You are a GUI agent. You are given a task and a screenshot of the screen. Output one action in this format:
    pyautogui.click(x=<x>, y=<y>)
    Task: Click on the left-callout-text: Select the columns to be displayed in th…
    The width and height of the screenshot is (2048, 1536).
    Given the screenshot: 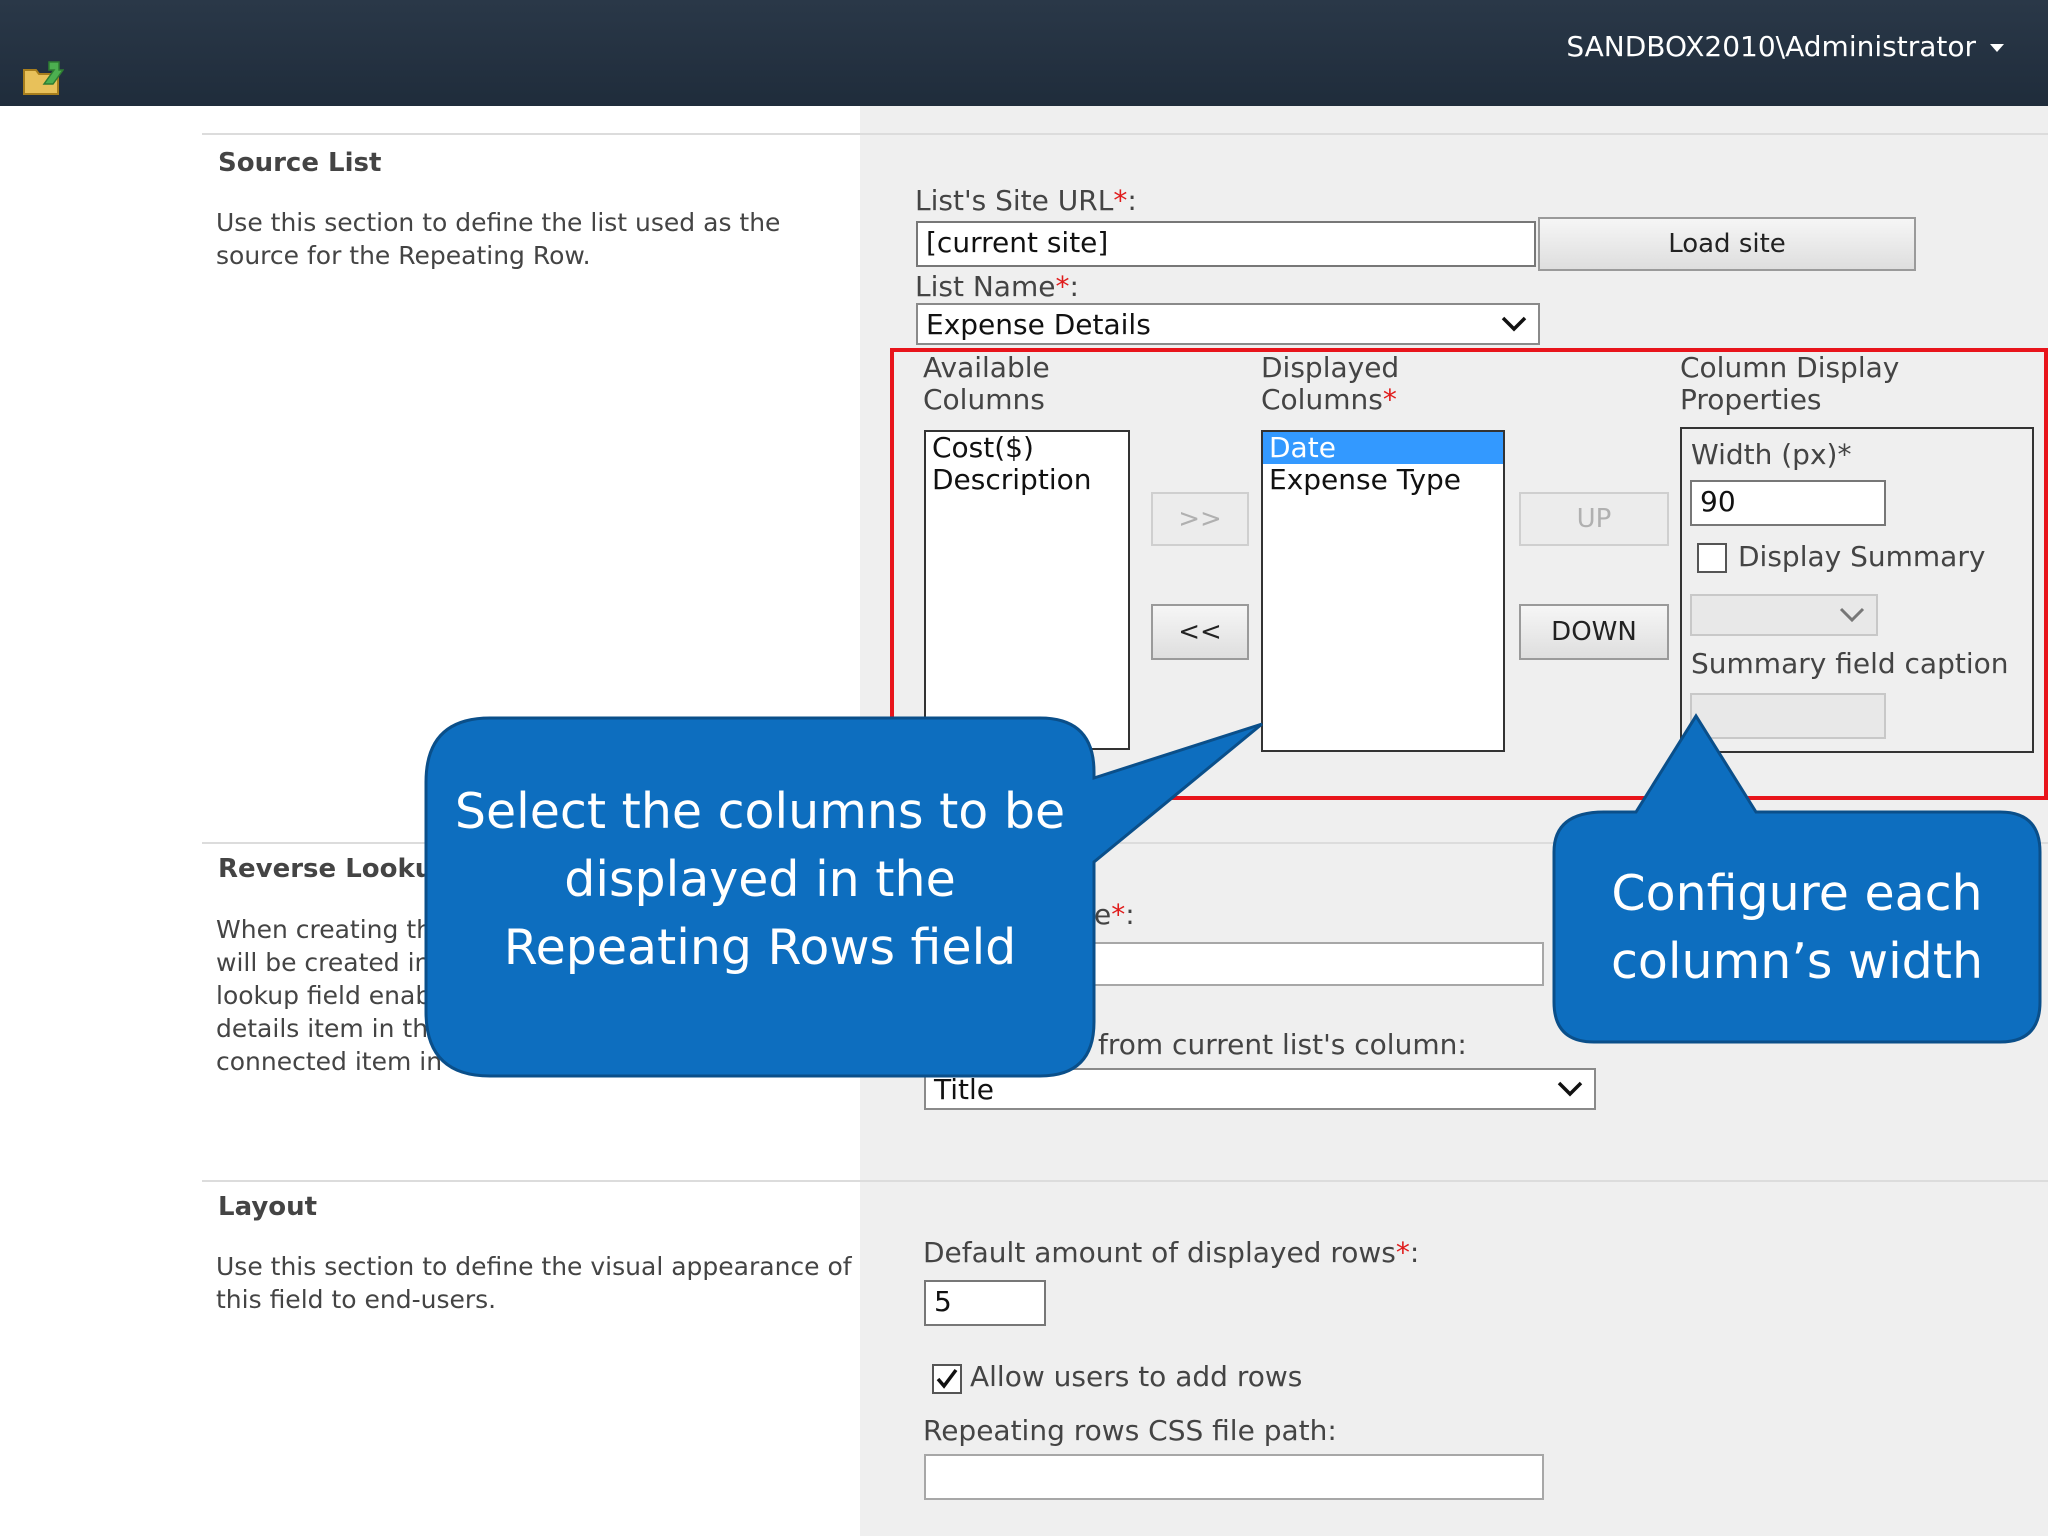 What is the action you would take?
    pyautogui.click(x=760, y=879)
    